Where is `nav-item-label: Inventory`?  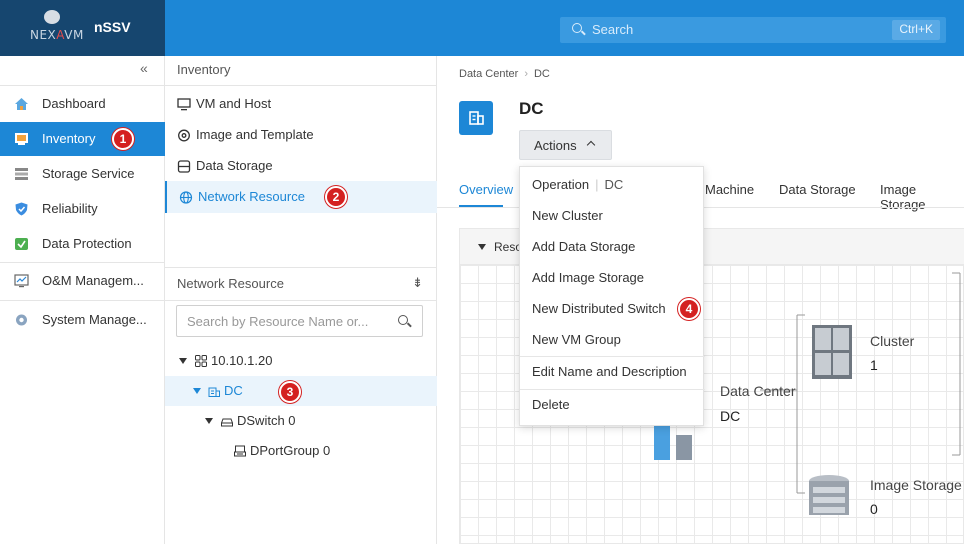 nav-item-label: Inventory is located at coordinates (69, 138).